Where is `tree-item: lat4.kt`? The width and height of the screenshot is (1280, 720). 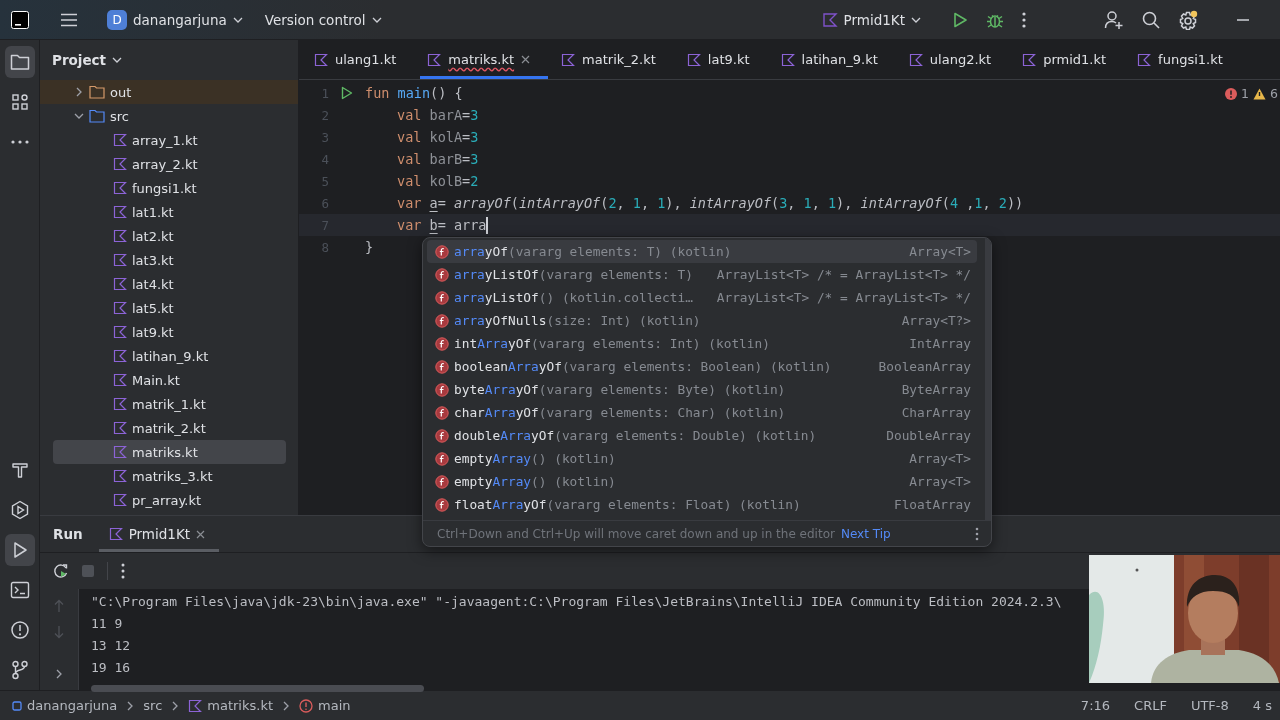 tree-item: lat4.kt is located at coordinates (169, 284).